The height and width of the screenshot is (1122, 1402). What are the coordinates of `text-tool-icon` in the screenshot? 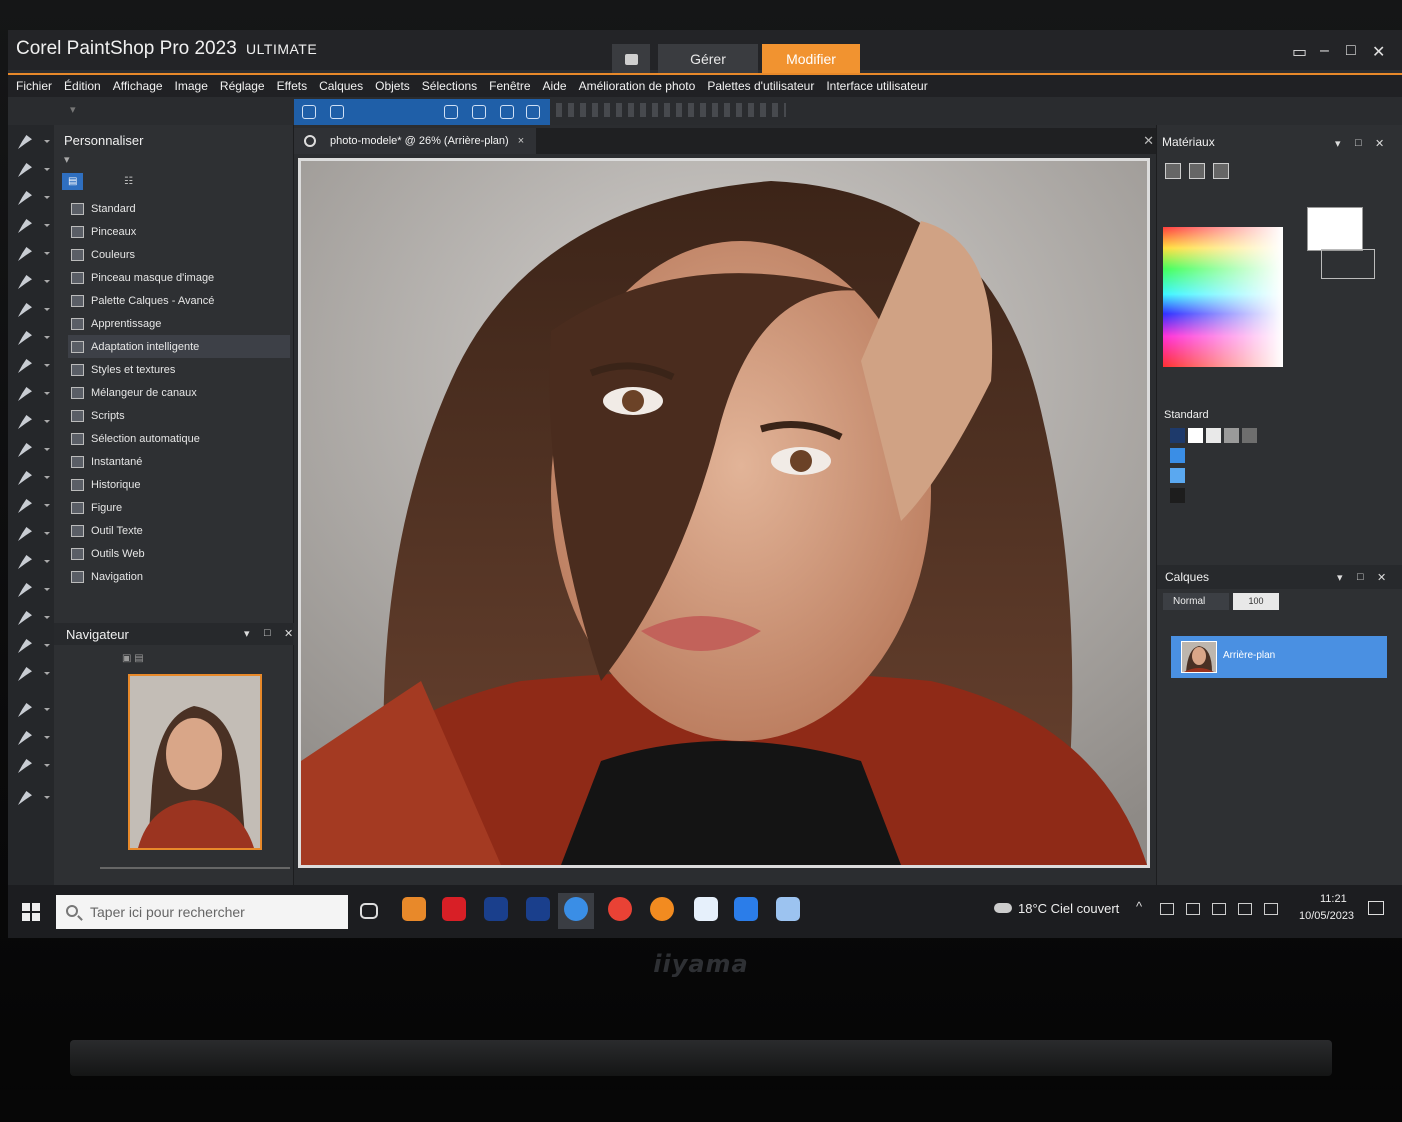 It's located at (33, 738).